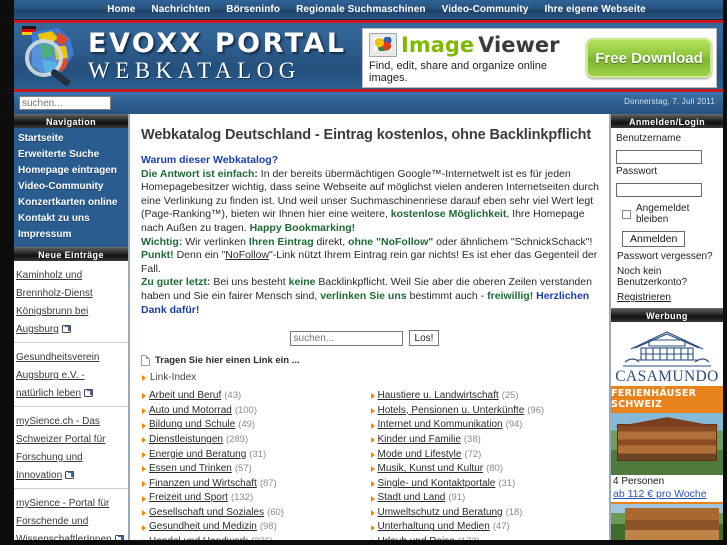  What do you see at coordinates (203, 484) in the screenshot?
I see `category-link: Finanzen und Wirtschaft` at bounding box center [203, 484].